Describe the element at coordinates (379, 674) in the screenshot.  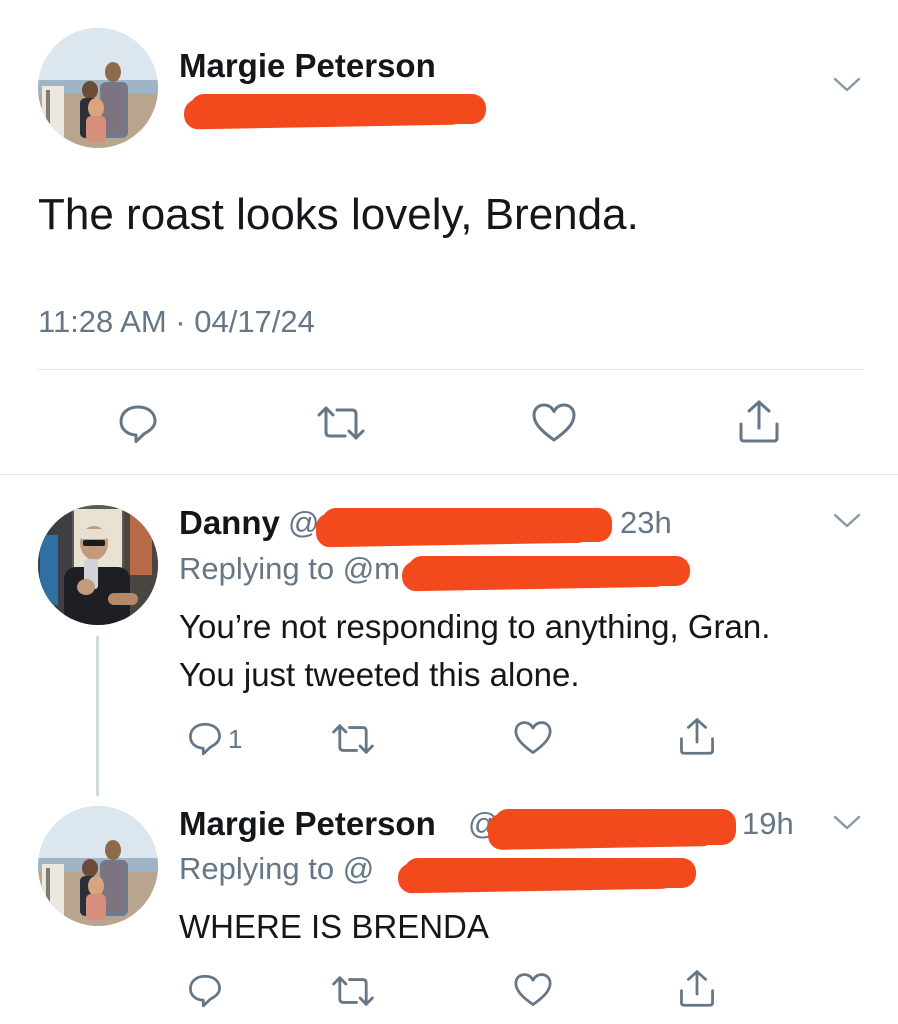
I see `tweet-text-line-2: You just tweeted this alone.` at that location.